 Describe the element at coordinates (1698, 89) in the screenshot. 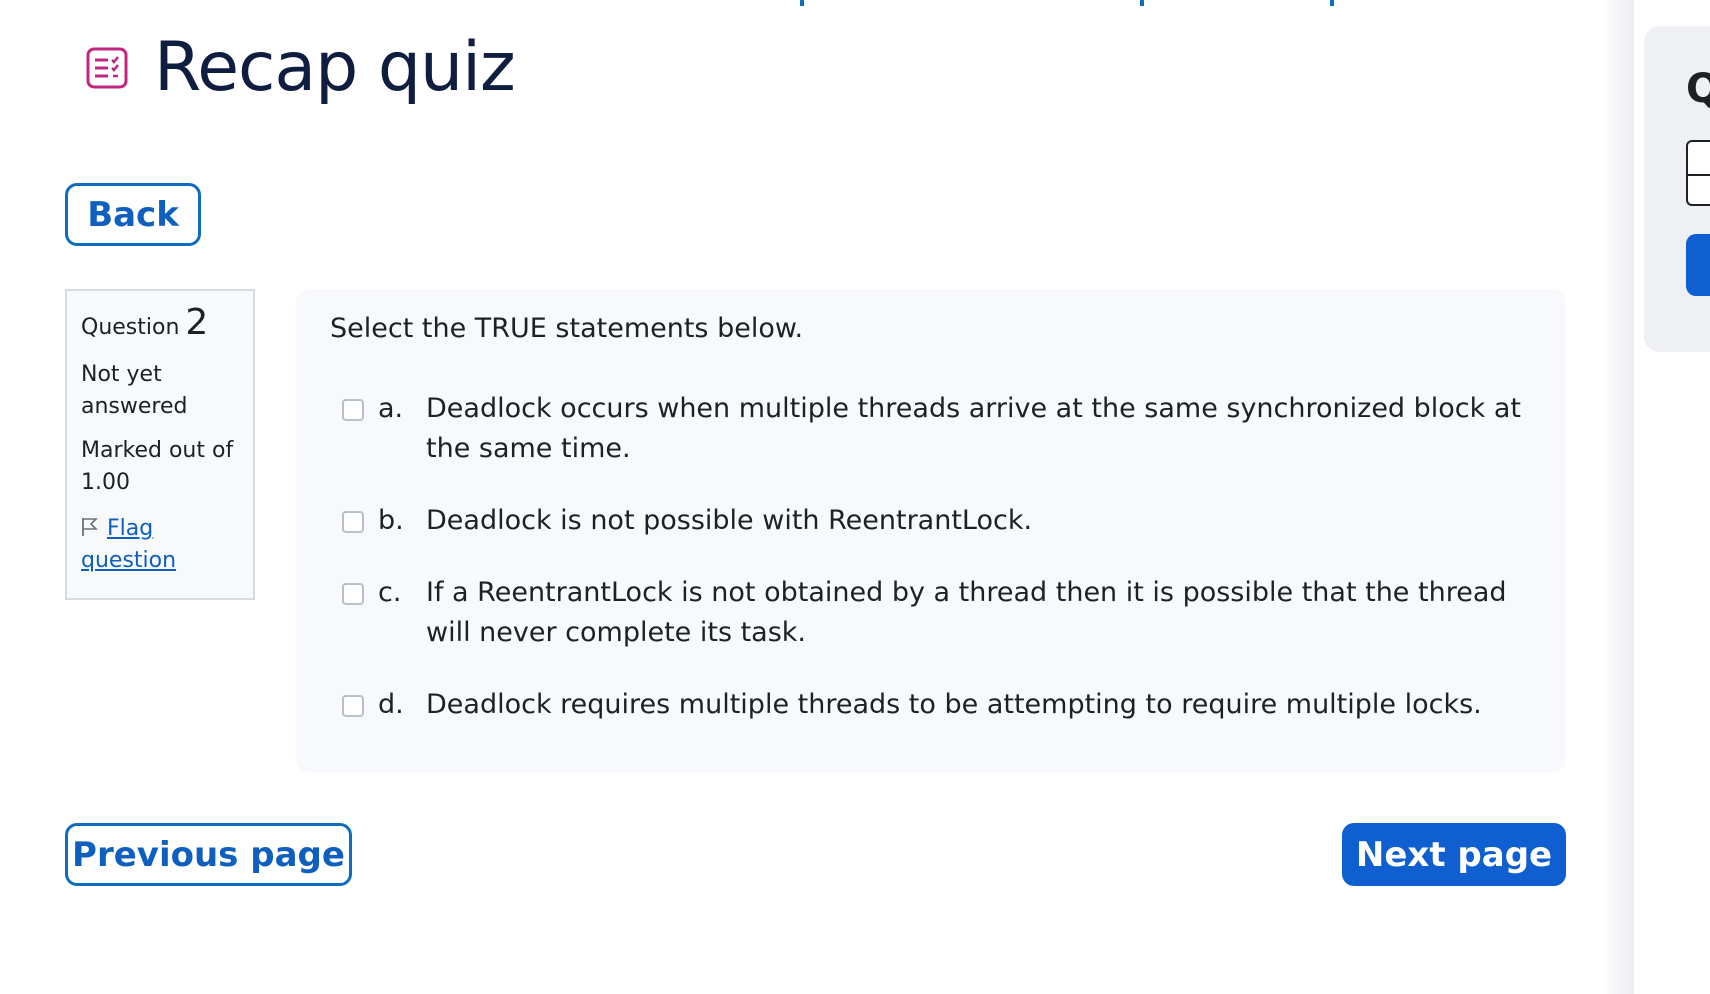

I see `quiz-navigation-title: Q` at that location.